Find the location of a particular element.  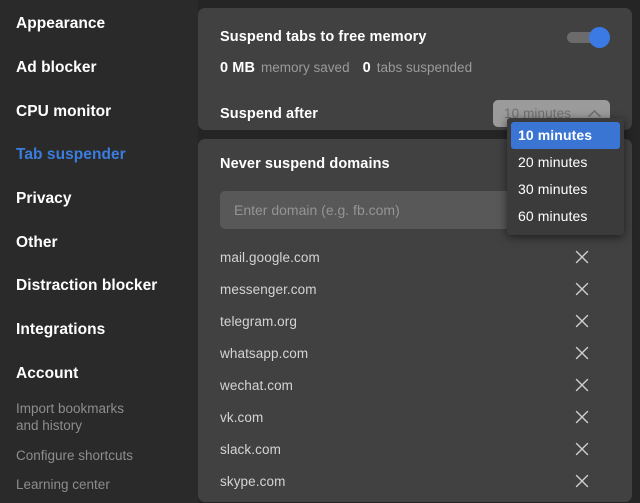

table-row: messenger.com is located at coordinates (415, 289).